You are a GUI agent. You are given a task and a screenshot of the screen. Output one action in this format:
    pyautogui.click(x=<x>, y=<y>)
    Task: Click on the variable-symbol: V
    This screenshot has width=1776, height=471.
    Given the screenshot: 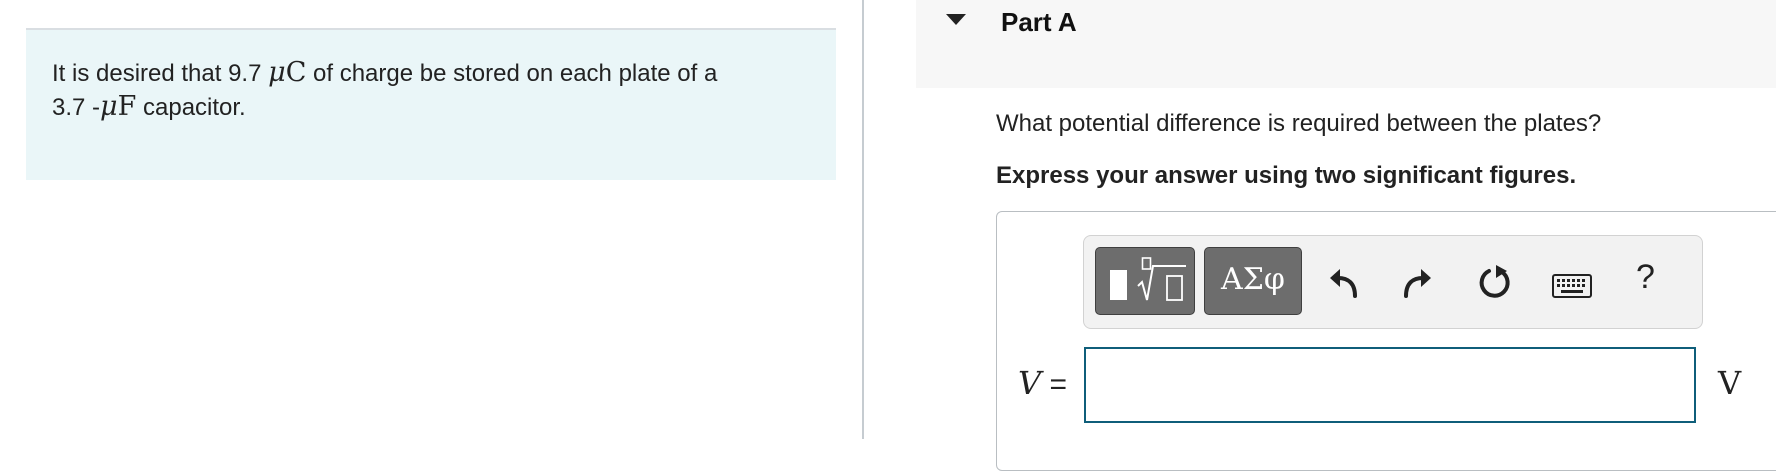 What is the action you would take?
    pyautogui.click(x=1030, y=383)
    